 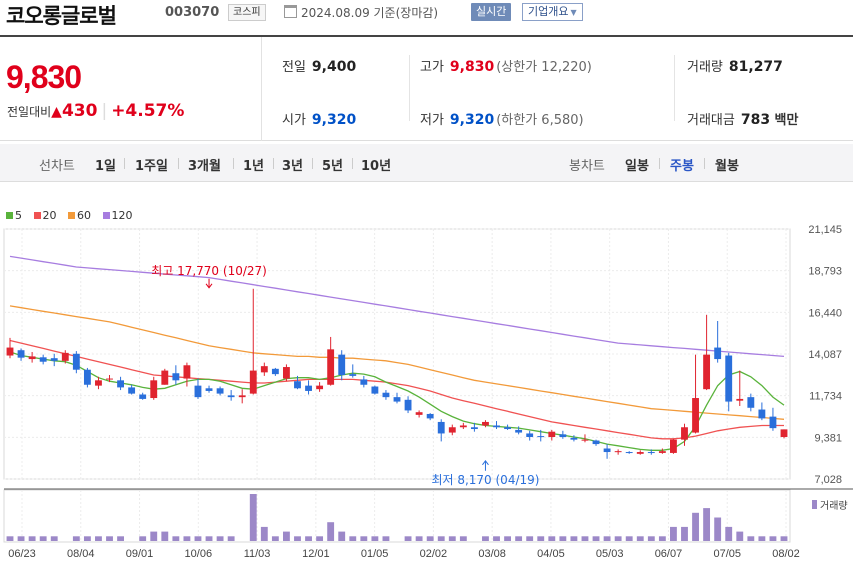 I want to click on x-tick-label: 07/05, so click(x=727, y=554).